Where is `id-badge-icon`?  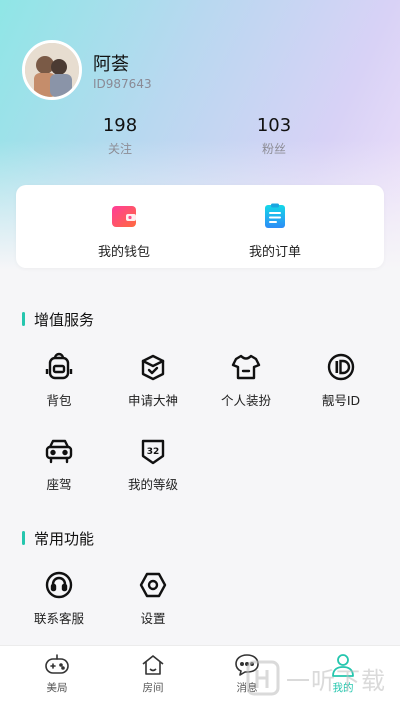
id-badge-icon is located at coordinates (341, 367).